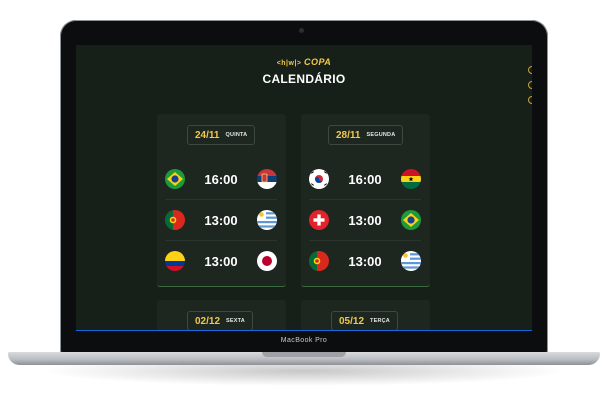  I want to click on date-badge: 05/12 TERÇA, so click(364, 321).